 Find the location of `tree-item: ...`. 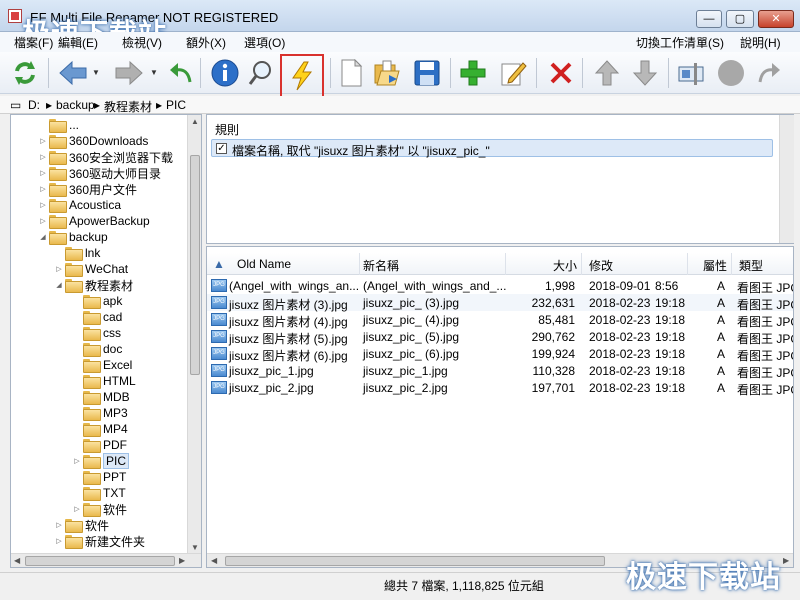

tree-item: ... is located at coordinates (59, 125).